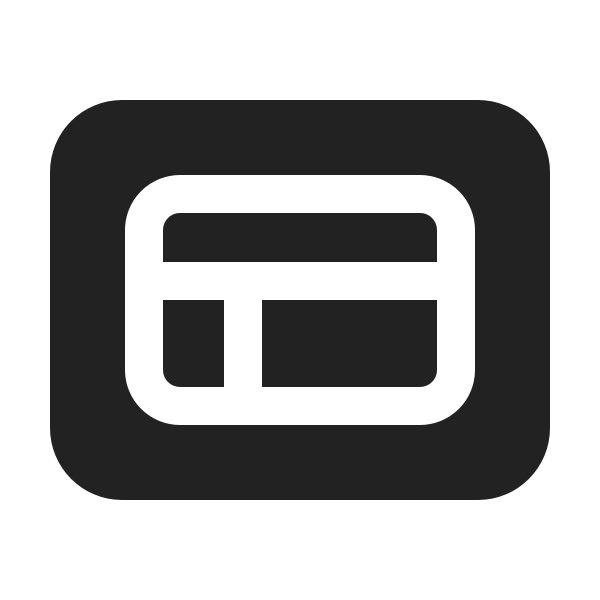  I want to click on header-divider, so click(300, 281).